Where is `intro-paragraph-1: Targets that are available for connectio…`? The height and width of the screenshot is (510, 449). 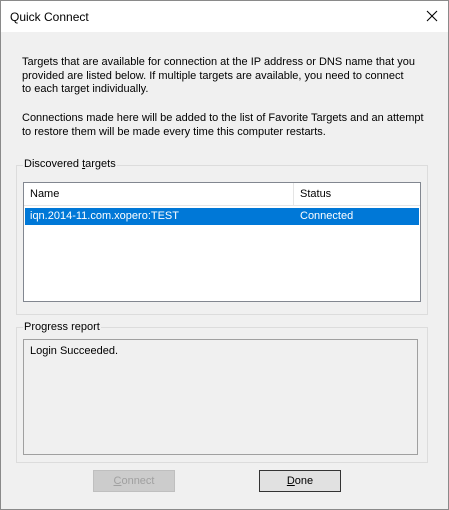 intro-paragraph-1: Targets that are available for connectio… is located at coordinates (227, 76).